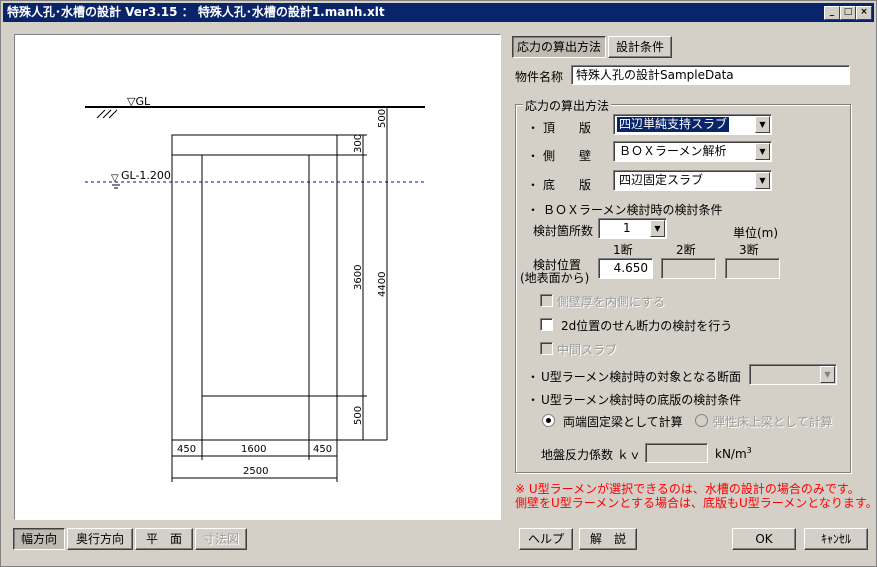 The width and height of the screenshot is (877, 567). Describe the element at coordinates (546, 324) in the screenshot. I see `shear-2d-checkbox` at that location.